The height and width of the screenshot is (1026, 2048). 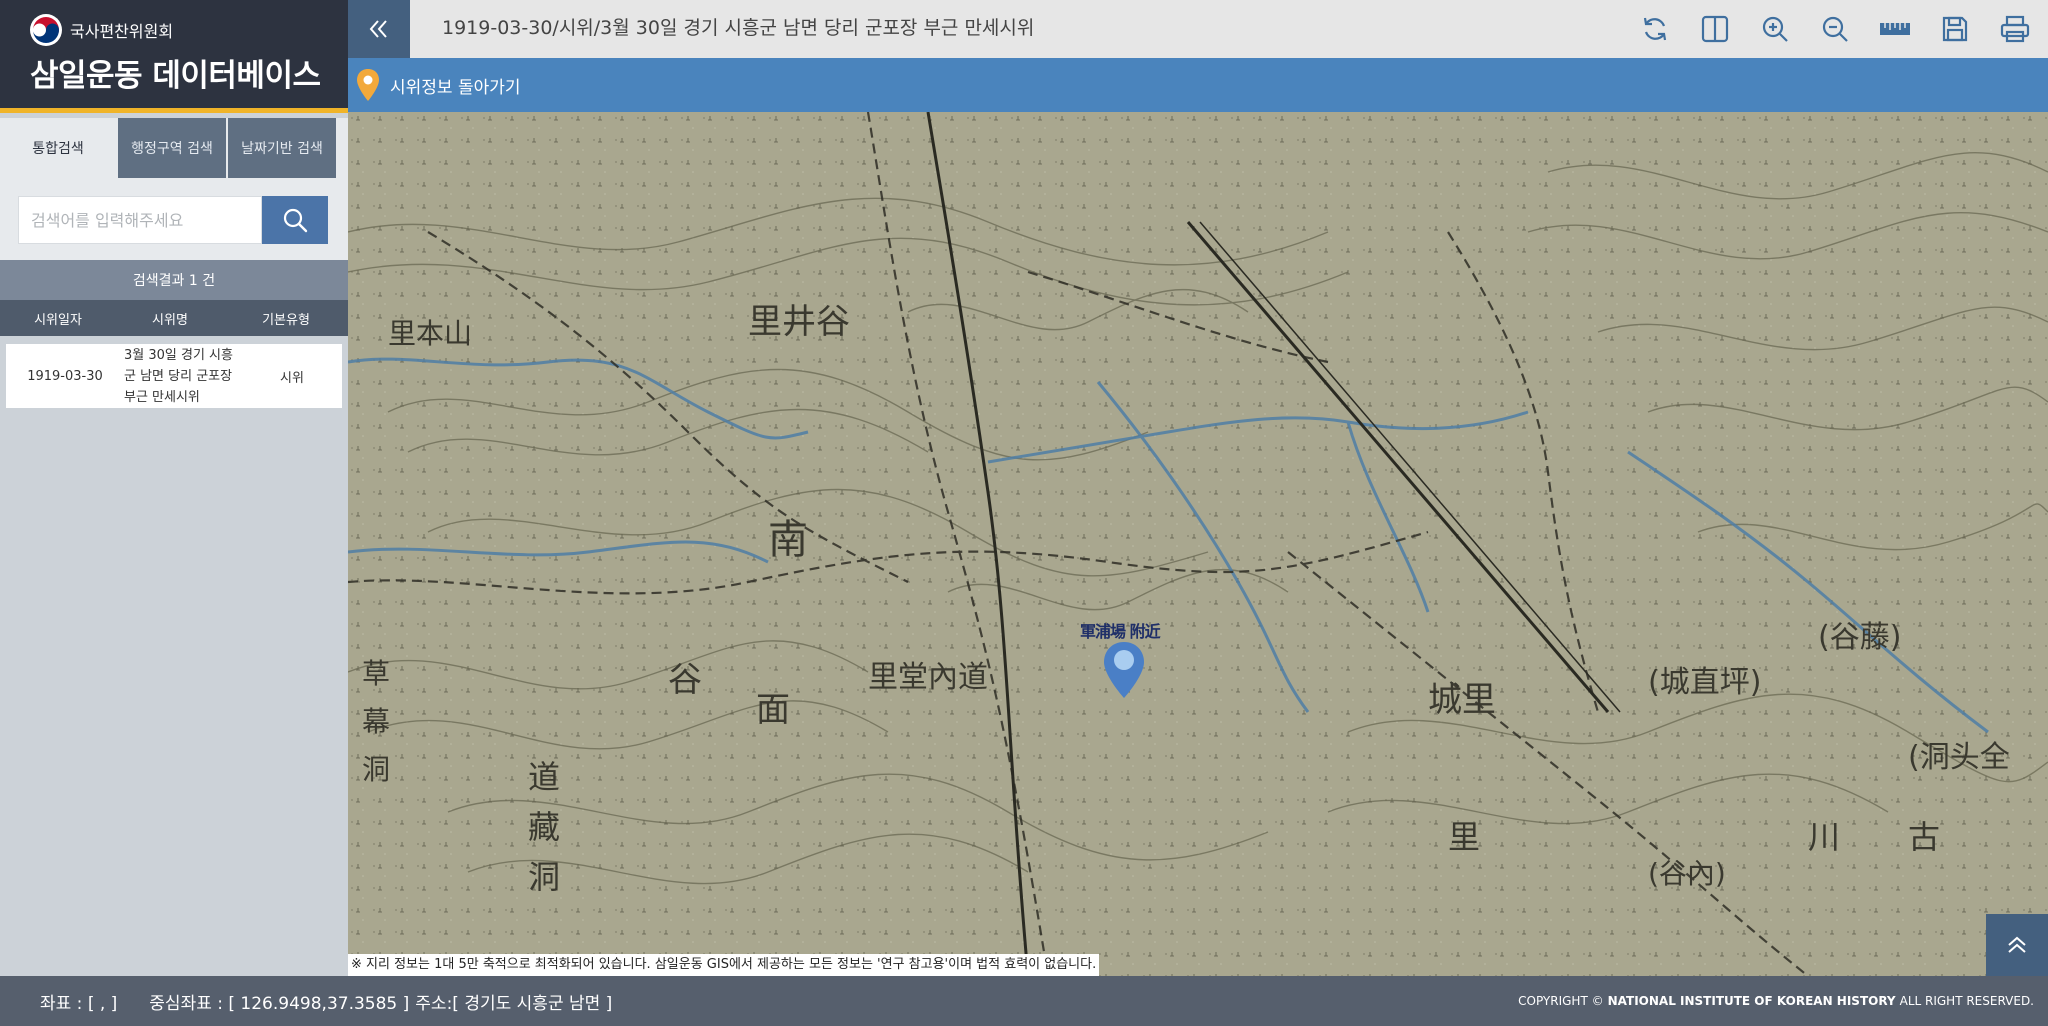 What do you see at coordinates (171, 148) in the screenshot?
I see `tab-region-search: 행정구역 검색` at bounding box center [171, 148].